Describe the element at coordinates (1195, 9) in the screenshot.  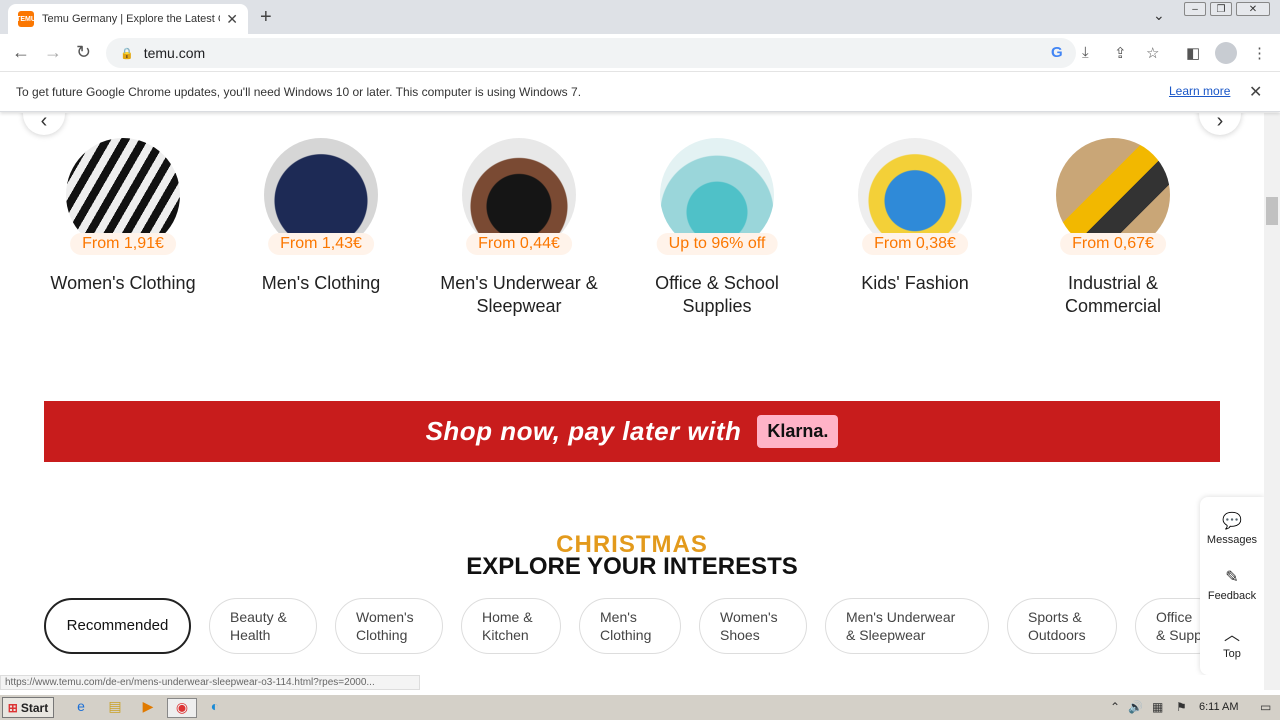
I see `minimize-button: –` at that location.